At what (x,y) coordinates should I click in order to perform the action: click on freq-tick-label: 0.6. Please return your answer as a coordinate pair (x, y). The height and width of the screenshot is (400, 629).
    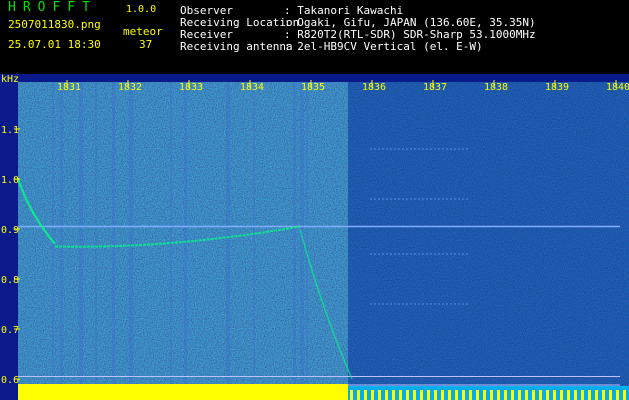
    Looking at the image, I should click on (10, 380).